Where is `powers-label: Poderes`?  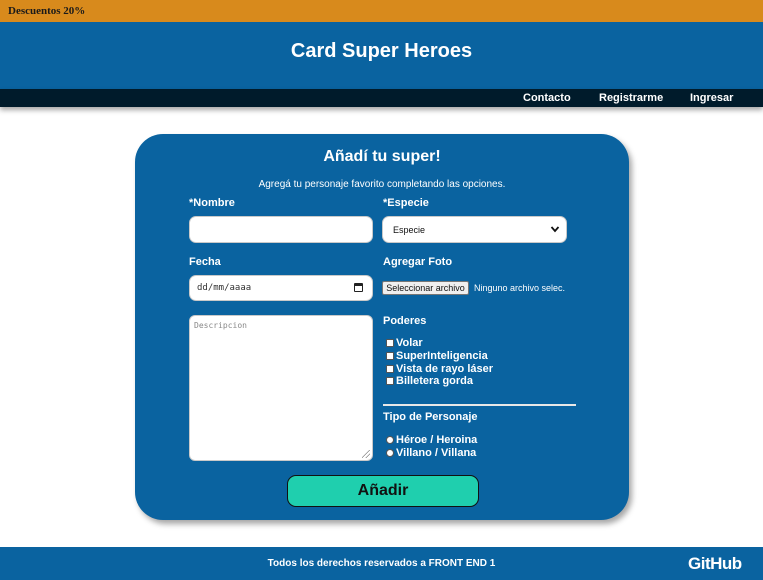 powers-label: Poderes is located at coordinates (405, 321).